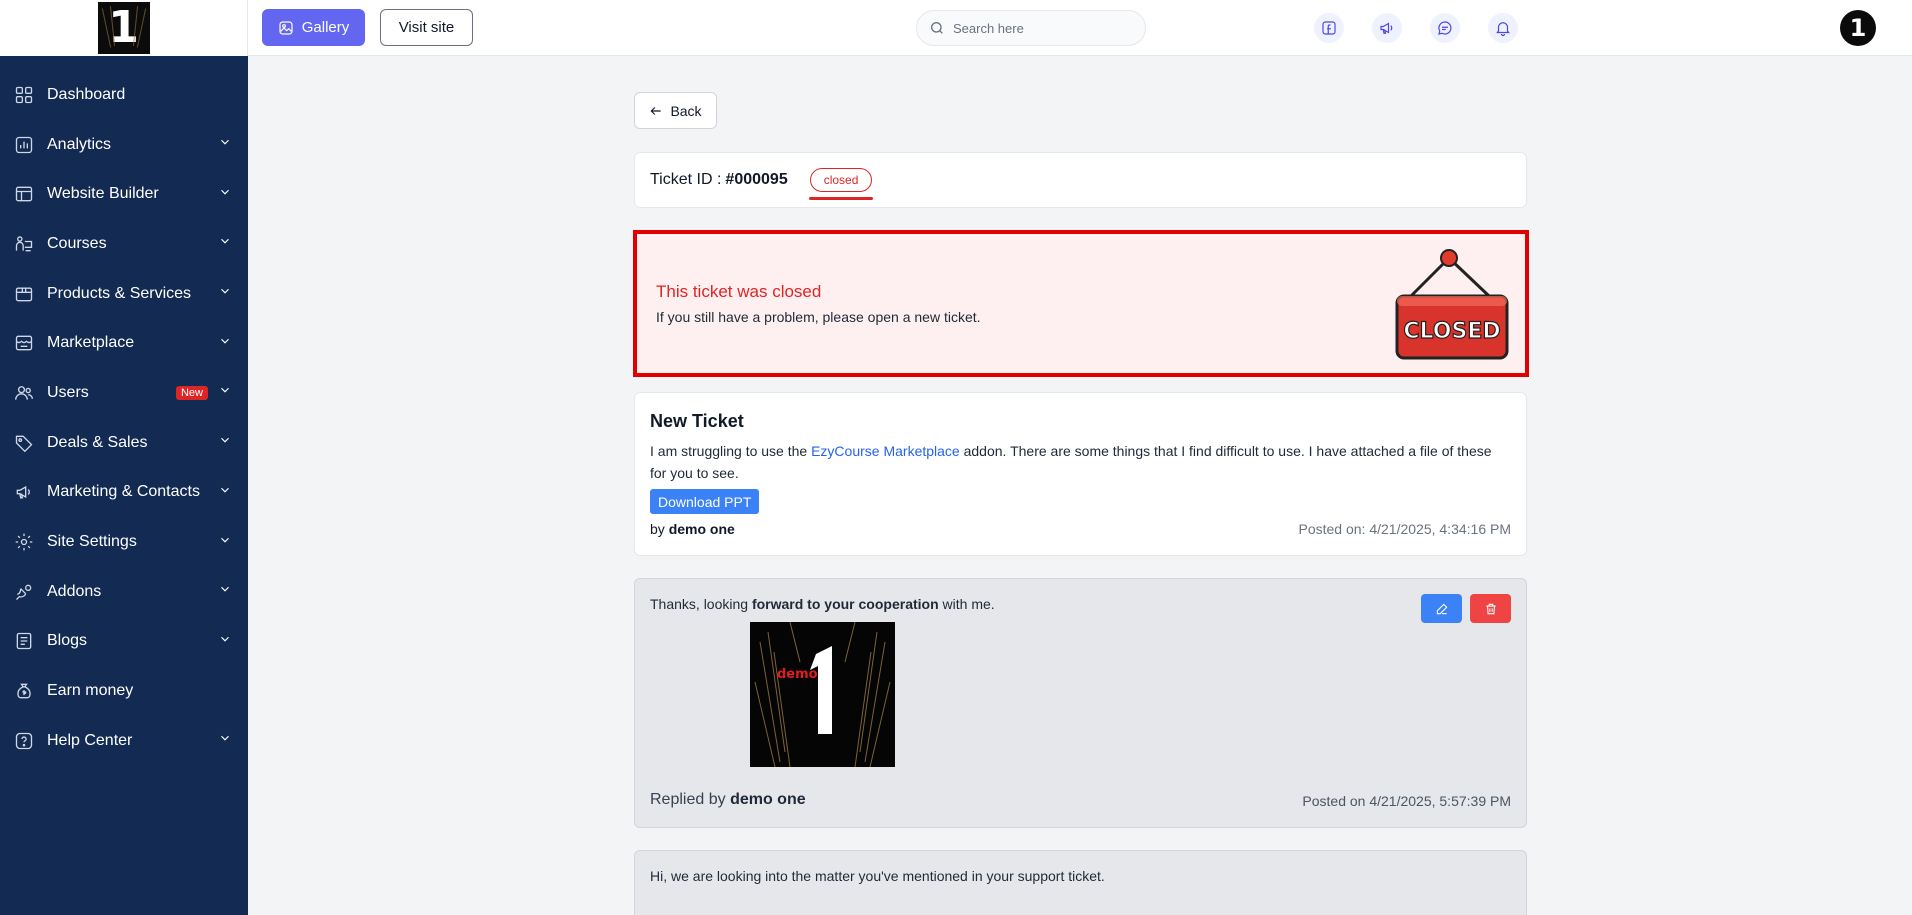  What do you see at coordinates (1043, 28) in the screenshot?
I see `search-input` at bounding box center [1043, 28].